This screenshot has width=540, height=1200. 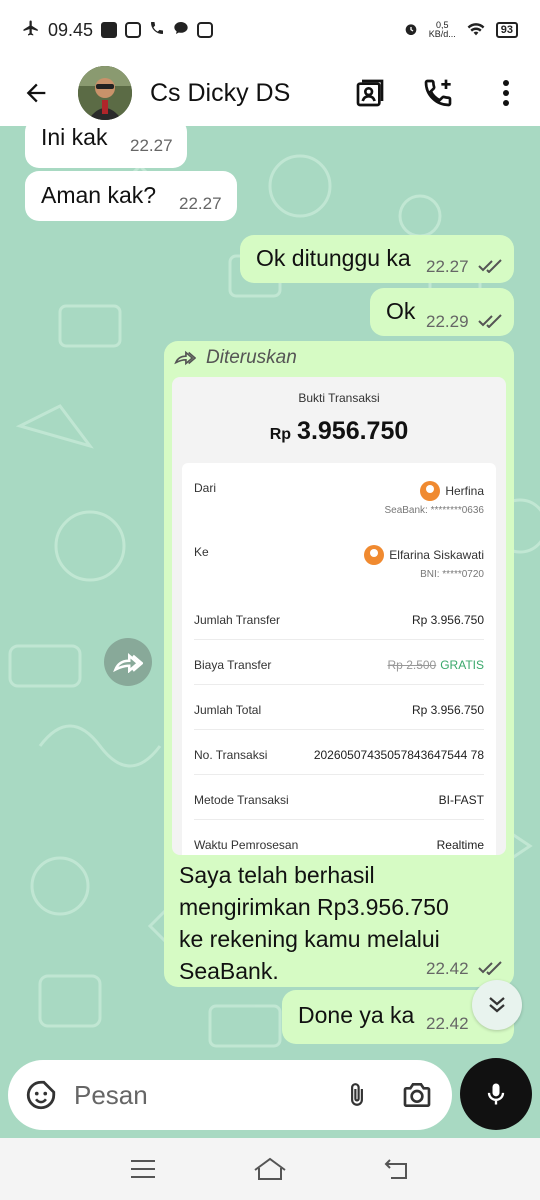 I want to click on more-options-button, so click(x=506, y=93).